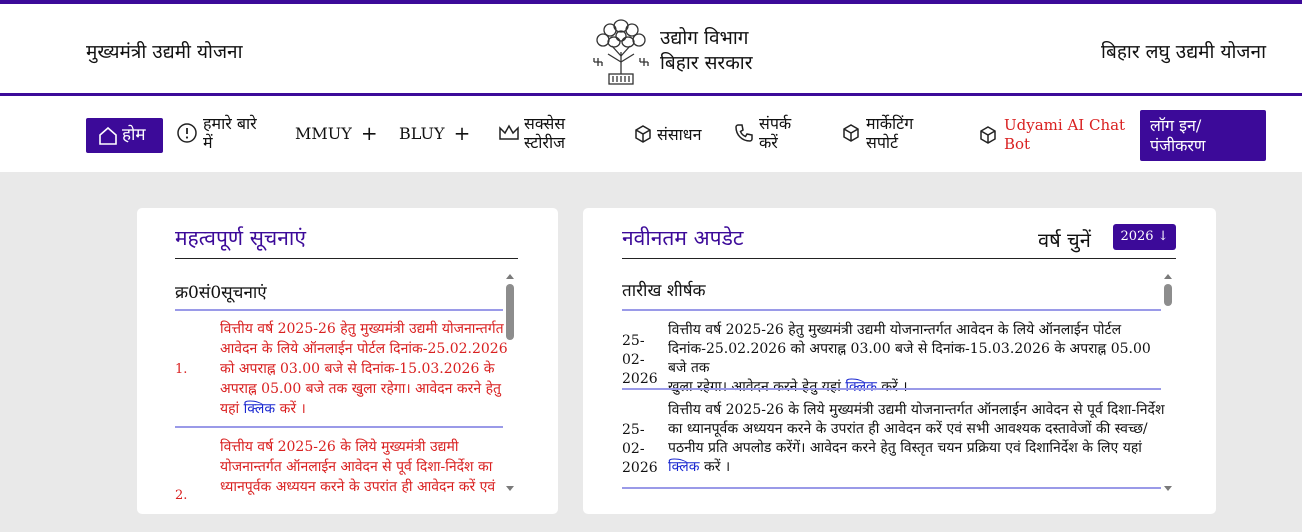 The height and width of the screenshot is (532, 1302). Describe the element at coordinates (365, 409) in the screenshot. I see `notice-line: यहां क्लिक करें ।` at that location.